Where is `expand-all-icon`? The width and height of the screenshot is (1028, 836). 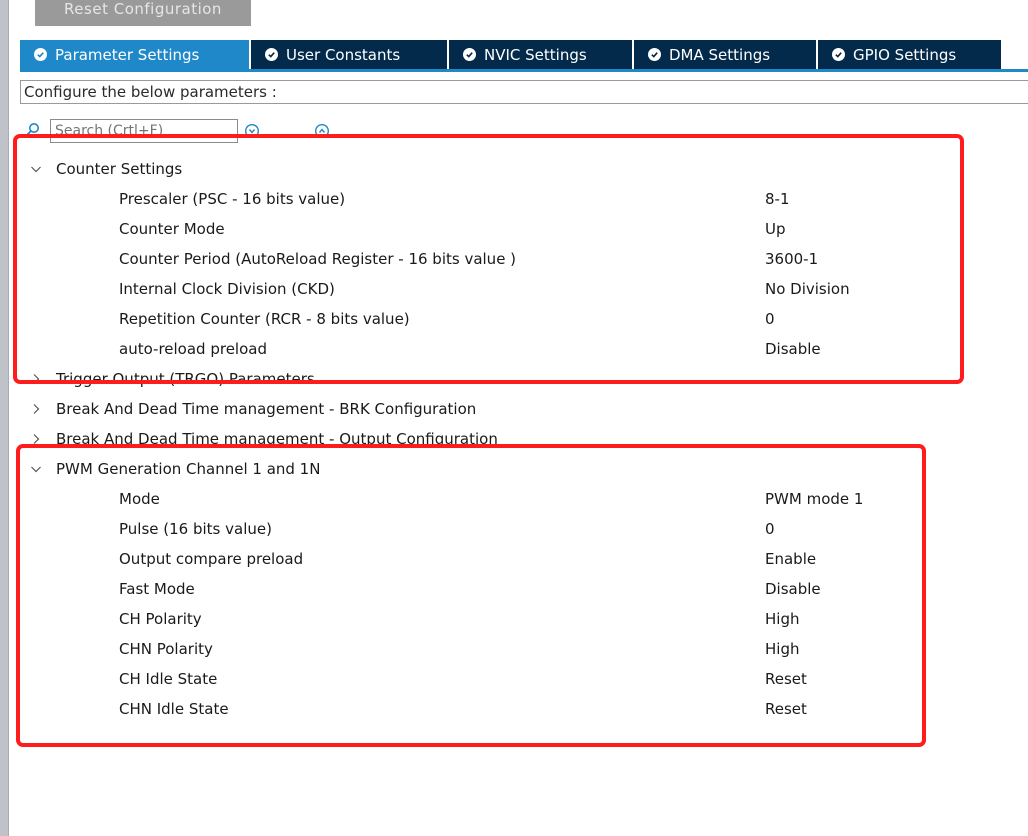 expand-all-icon is located at coordinates (252, 131).